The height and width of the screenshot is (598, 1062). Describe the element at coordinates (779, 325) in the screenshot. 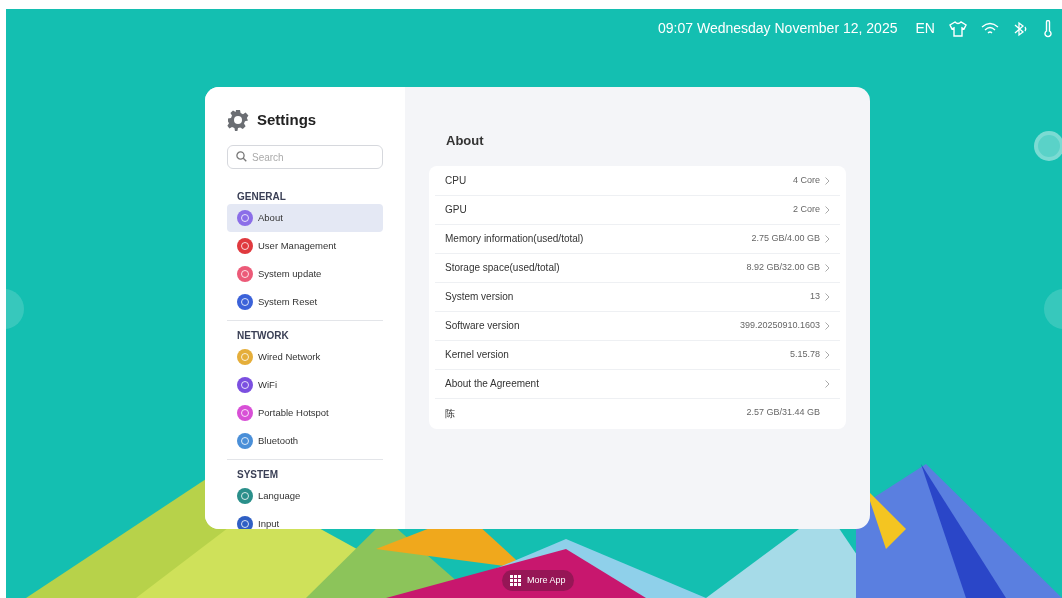

I see `row-value: 399.20250910.1603` at that location.